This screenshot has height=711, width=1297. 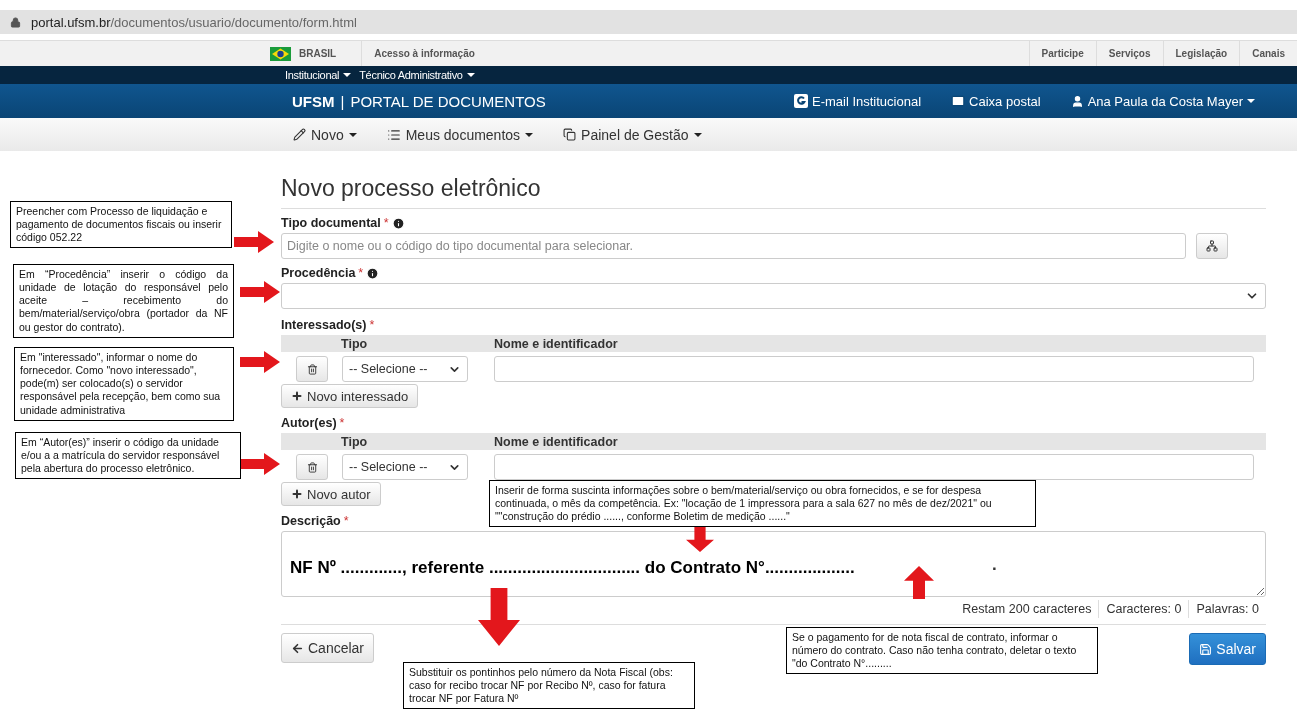 What do you see at coordinates (460, 134) in the screenshot?
I see `menu-item: Meus documentos` at bounding box center [460, 134].